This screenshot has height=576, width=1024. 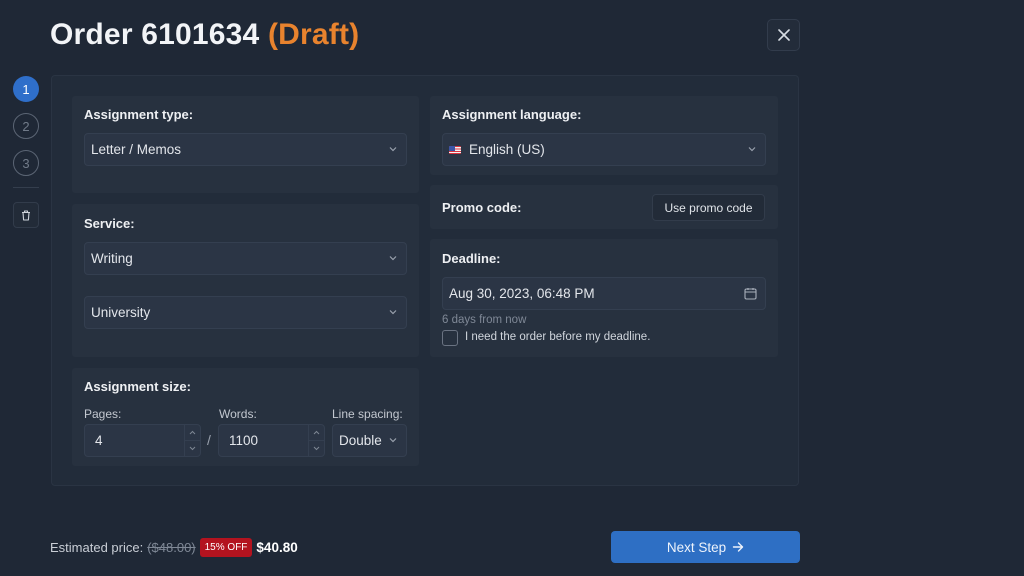 I want to click on early-delivery-checkbox, so click(x=450, y=338).